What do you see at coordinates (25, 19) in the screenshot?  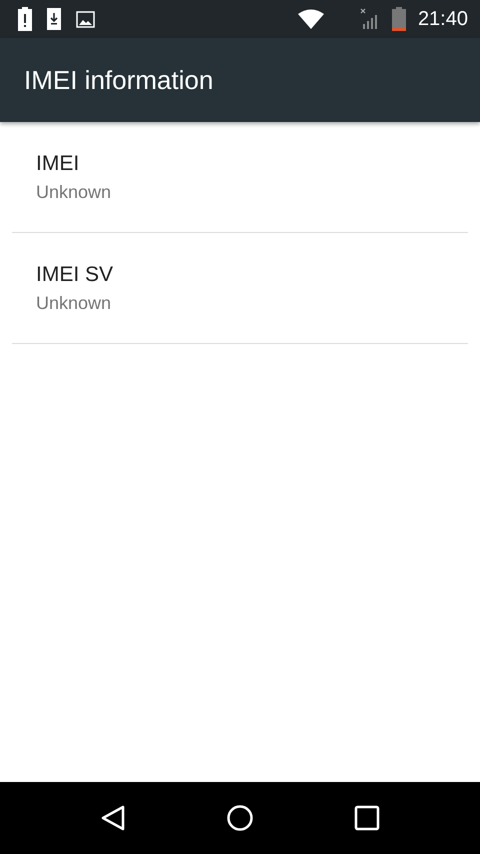 I see `alert-icon` at bounding box center [25, 19].